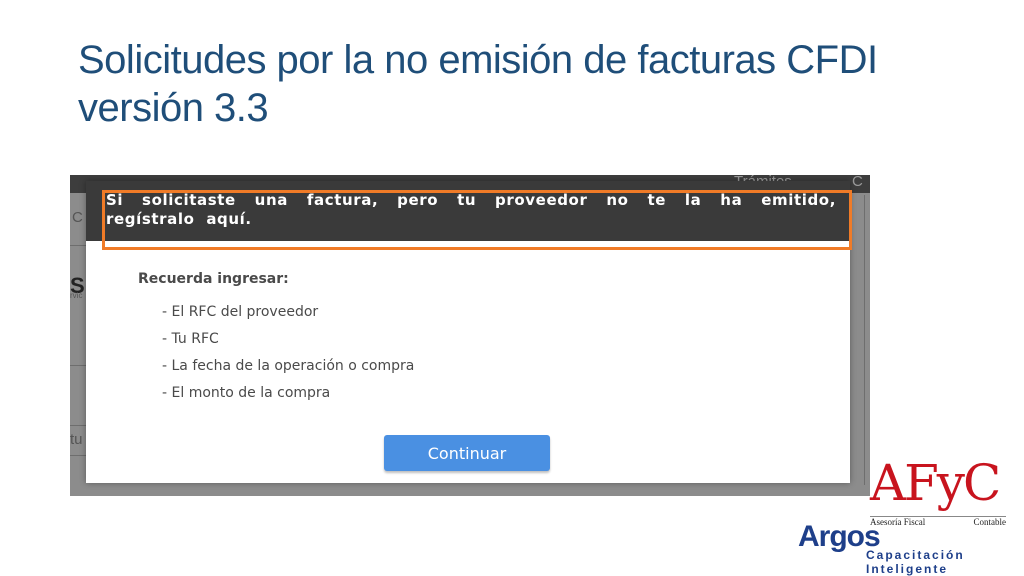  I want to click on highlight-annotation-box, so click(477, 220).